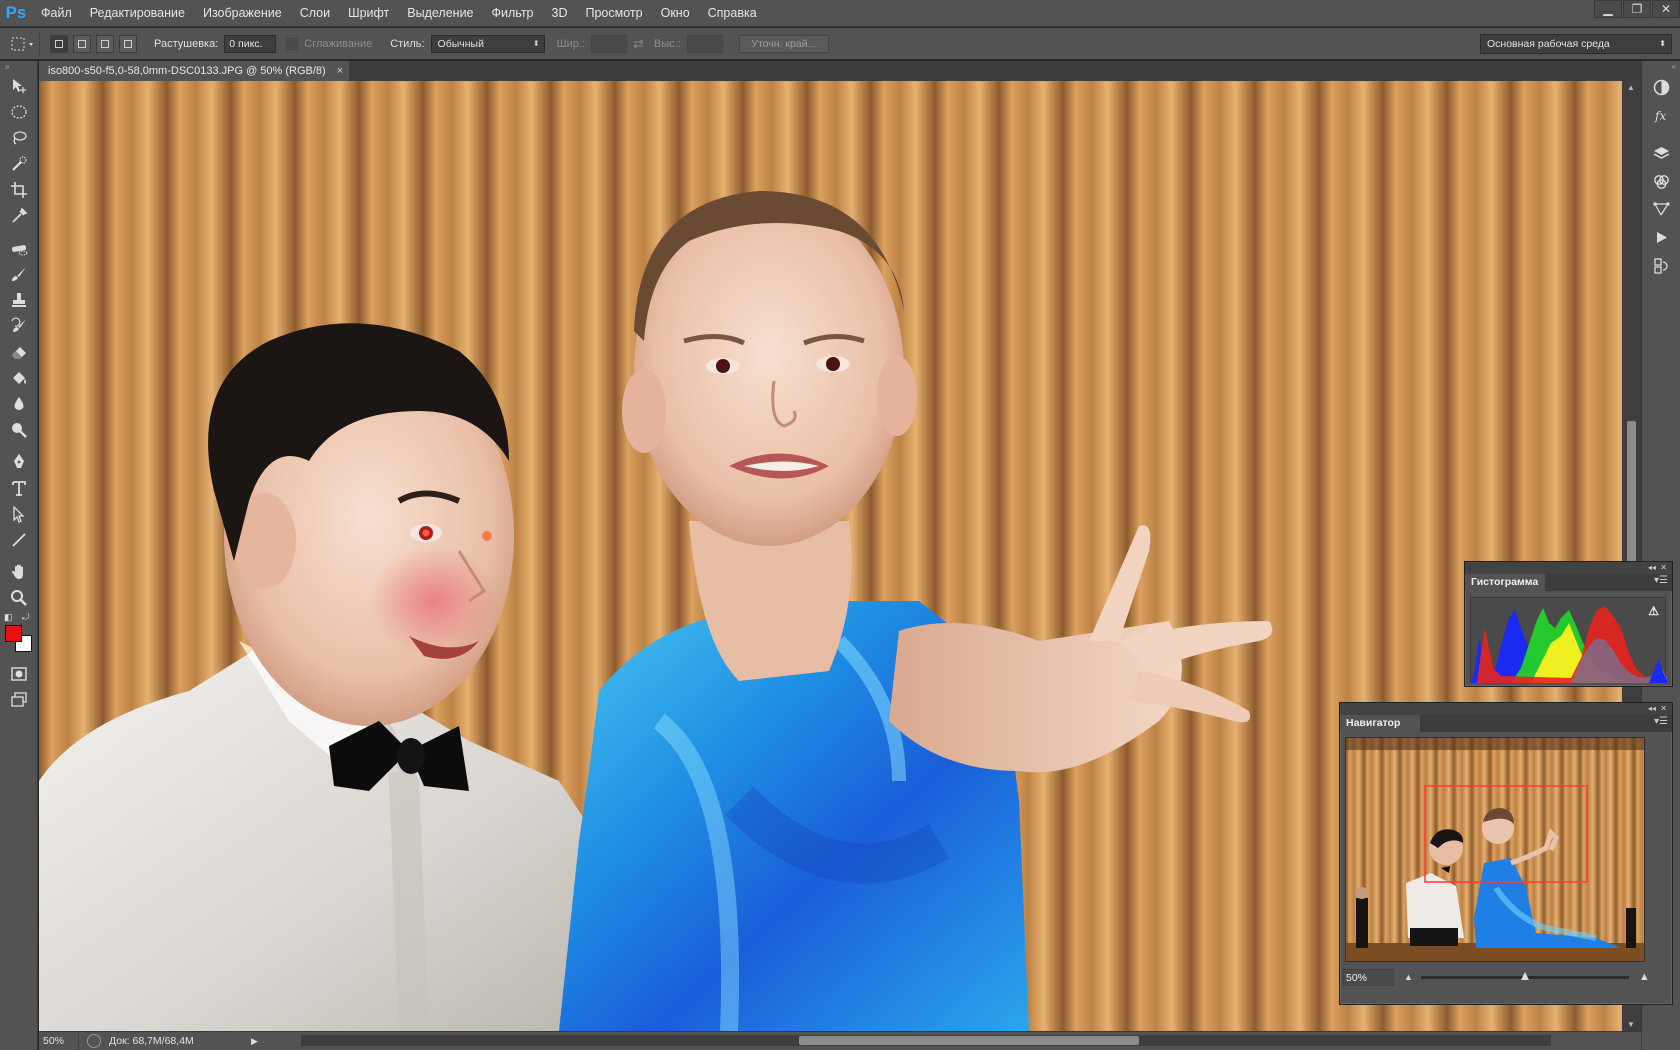 This screenshot has width=1680, height=1050. Describe the element at coordinates (1505, 582) in the screenshot. I see `histogram-tab: Гистограмма` at that location.